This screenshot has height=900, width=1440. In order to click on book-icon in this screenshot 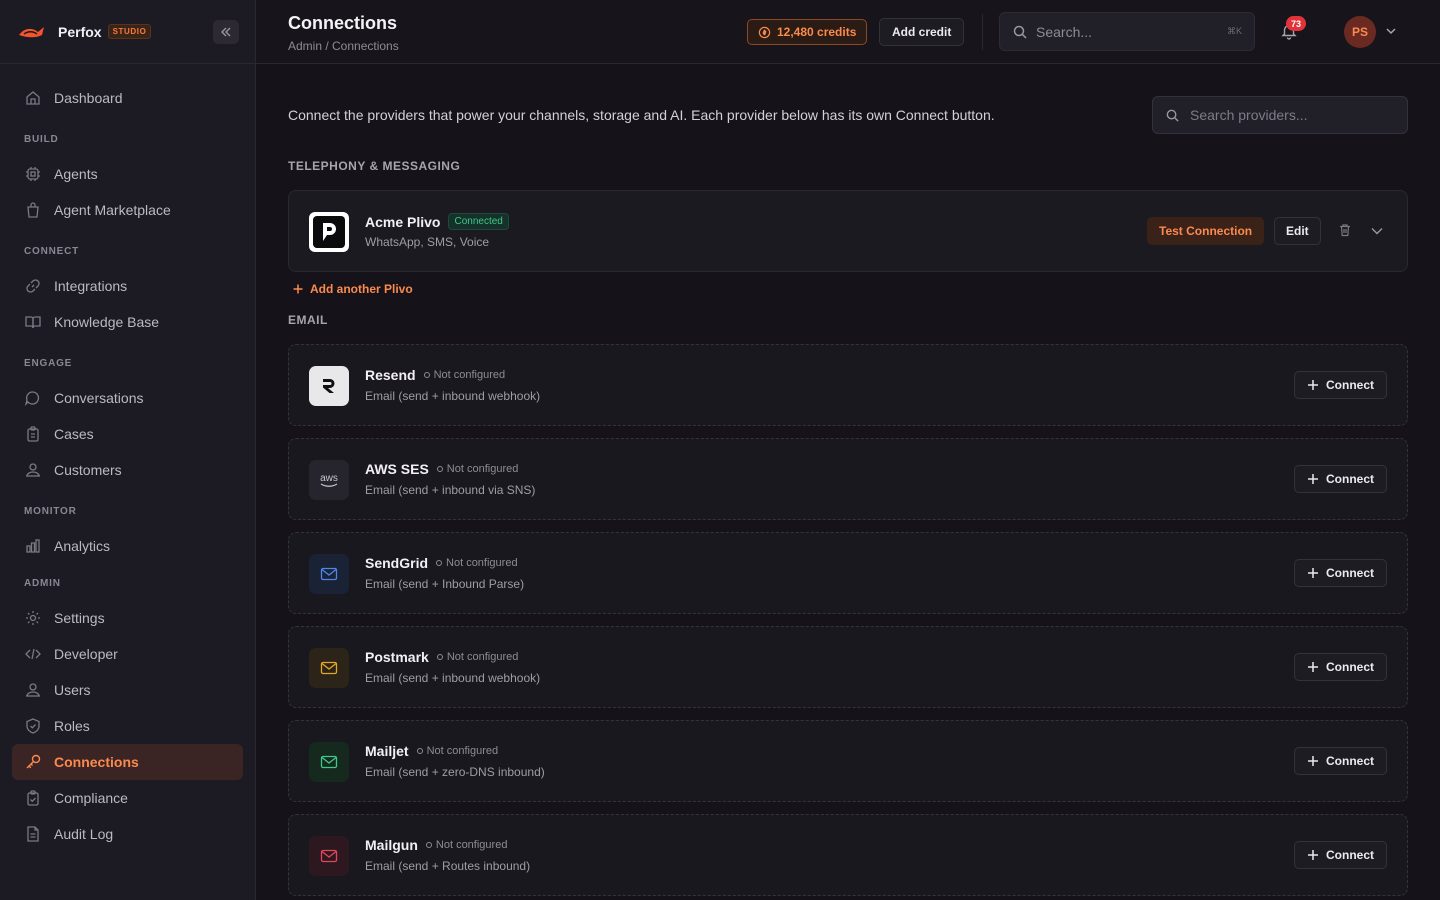, I will do `click(33, 322)`.